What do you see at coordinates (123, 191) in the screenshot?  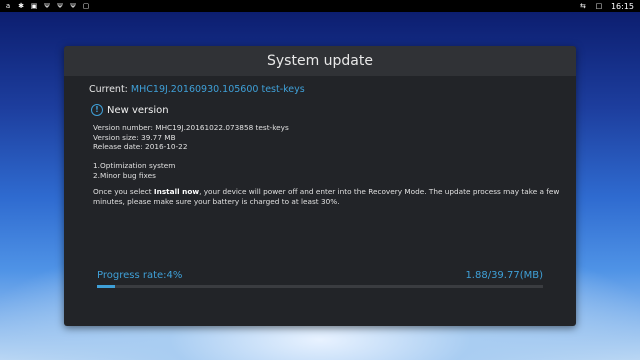 I see `notice-prefix: Once you select` at bounding box center [123, 191].